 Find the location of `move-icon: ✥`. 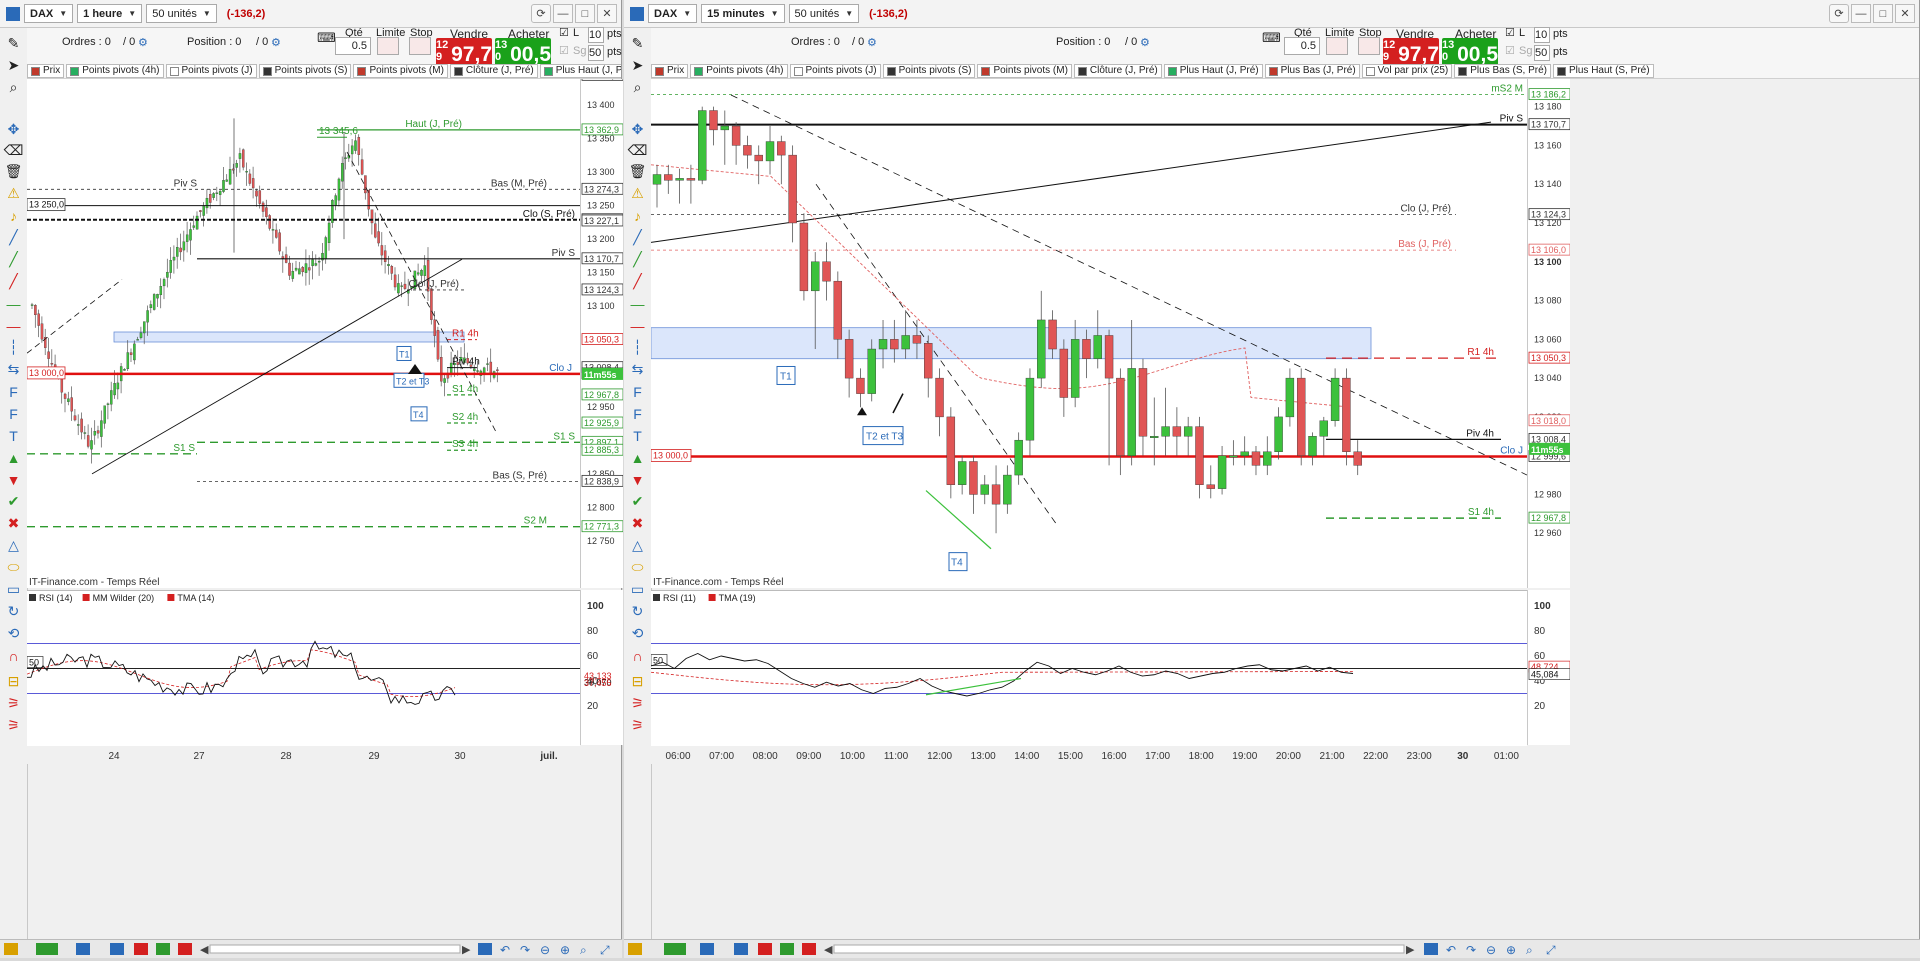

move-icon: ✥ is located at coordinates (637, 129).